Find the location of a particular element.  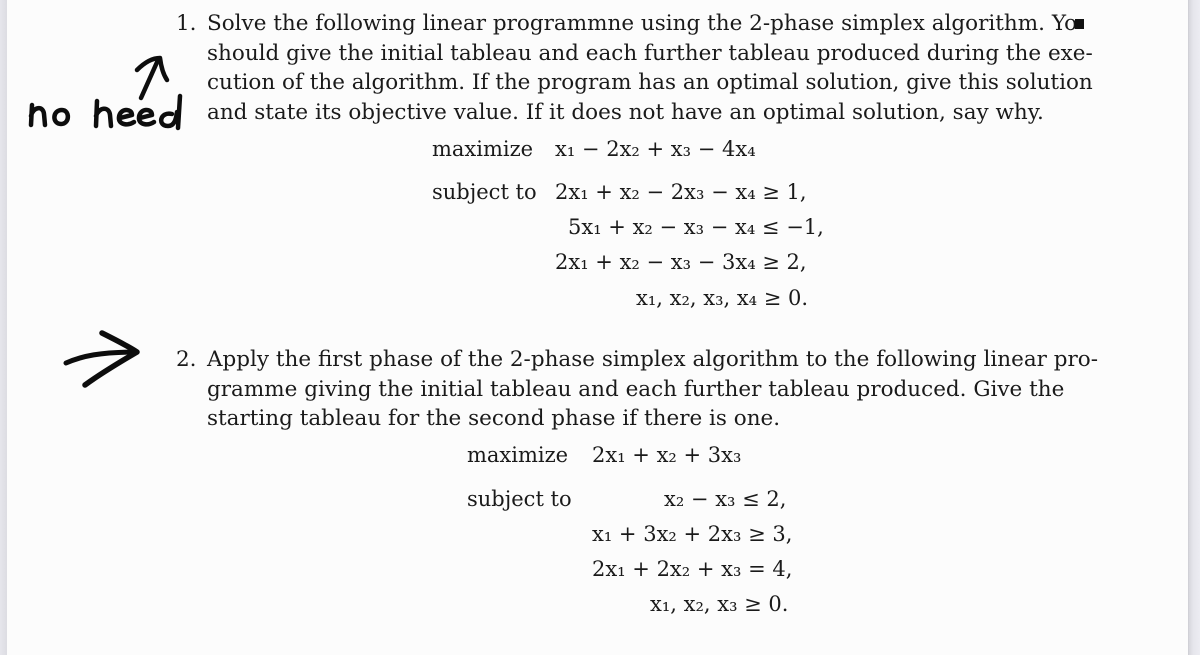

arrow-up-right-icon is located at coordinates (152, 78).